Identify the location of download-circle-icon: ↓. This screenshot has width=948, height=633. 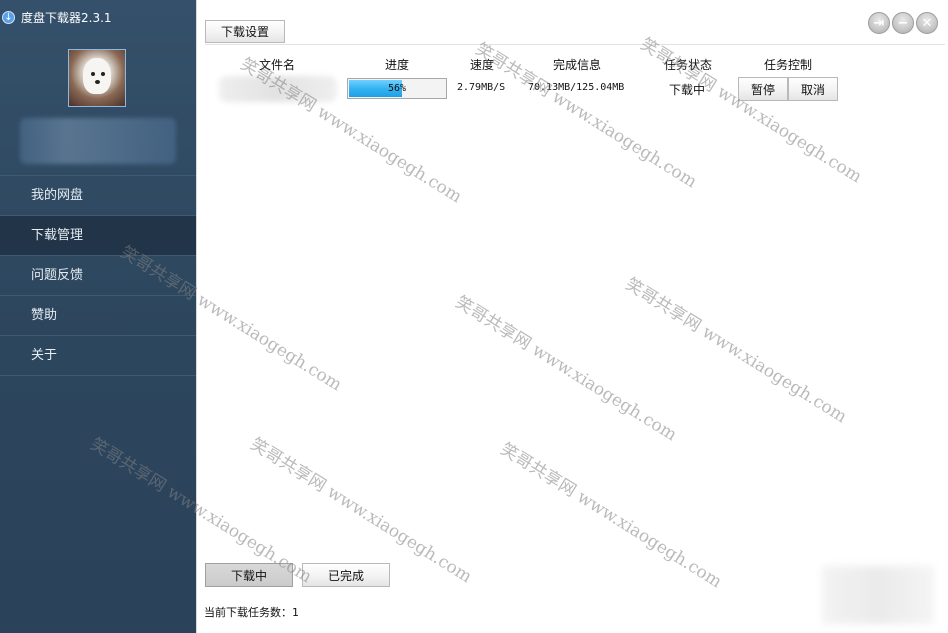
(8, 17).